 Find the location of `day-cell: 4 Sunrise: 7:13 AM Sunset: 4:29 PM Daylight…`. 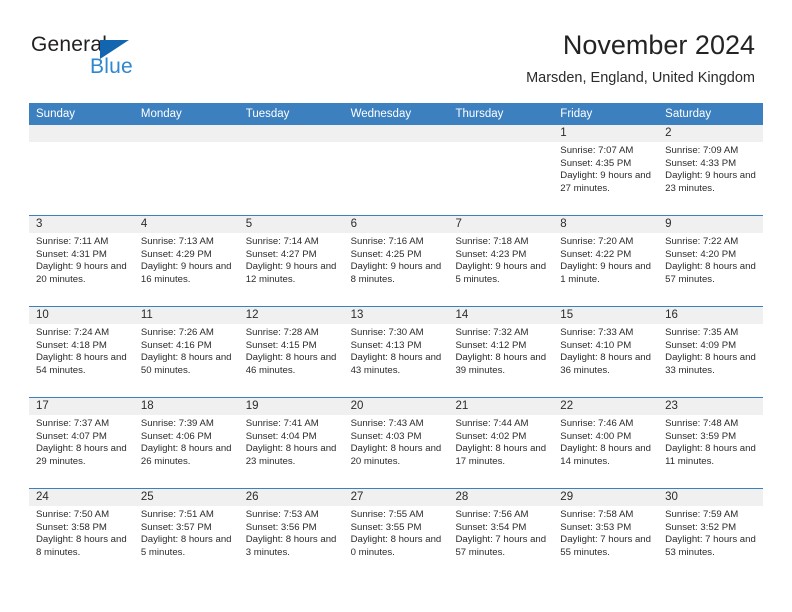

day-cell: 4 Sunrise: 7:13 AM Sunset: 4:29 PM Daylight… is located at coordinates (186, 261).